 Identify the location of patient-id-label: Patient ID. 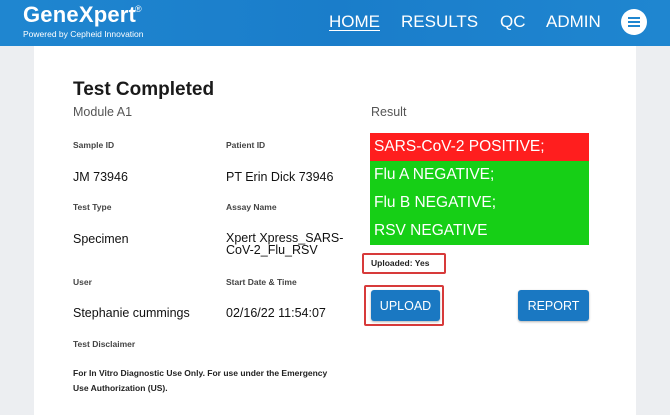
(246, 145).